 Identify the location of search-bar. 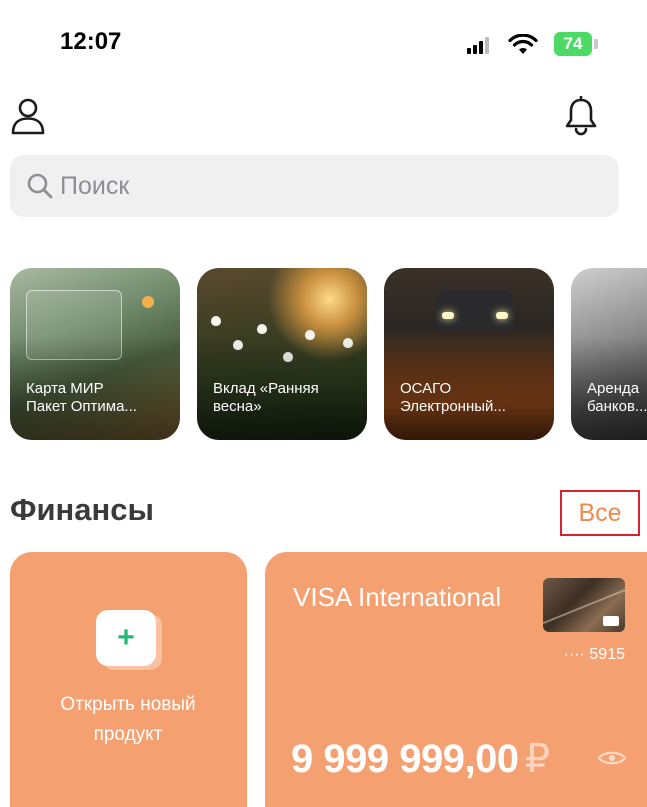
(314, 186).